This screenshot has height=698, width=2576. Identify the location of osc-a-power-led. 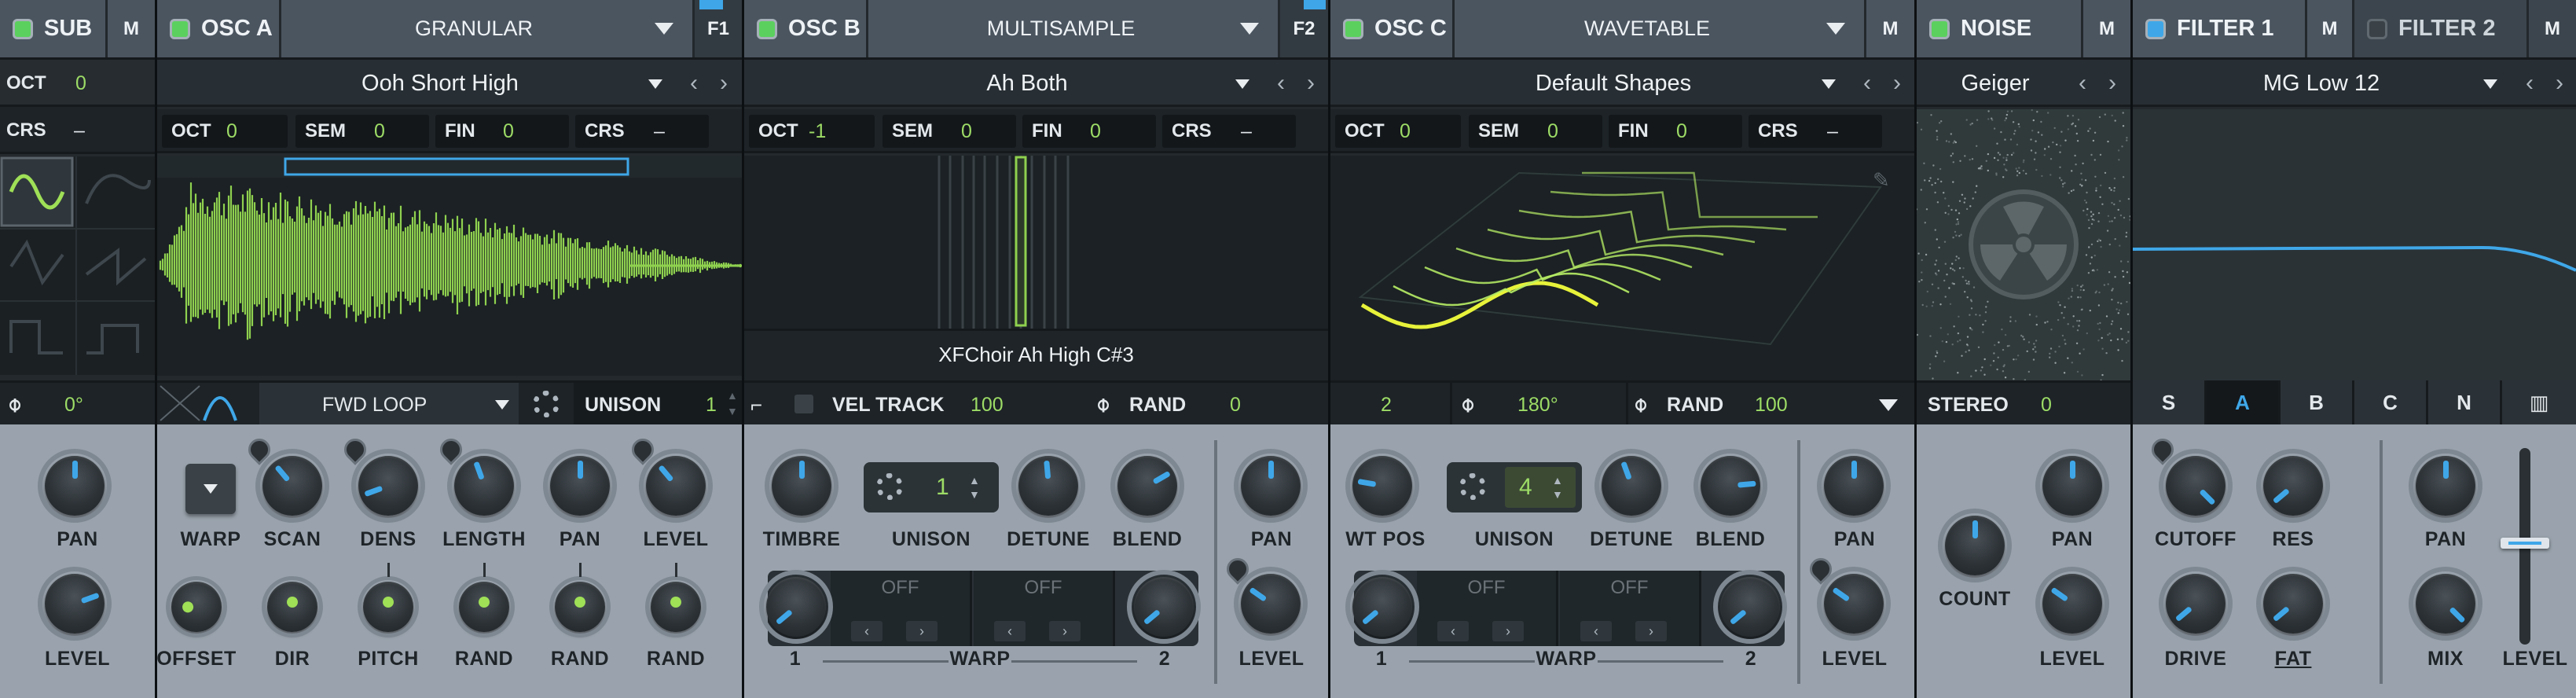
(180, 28).